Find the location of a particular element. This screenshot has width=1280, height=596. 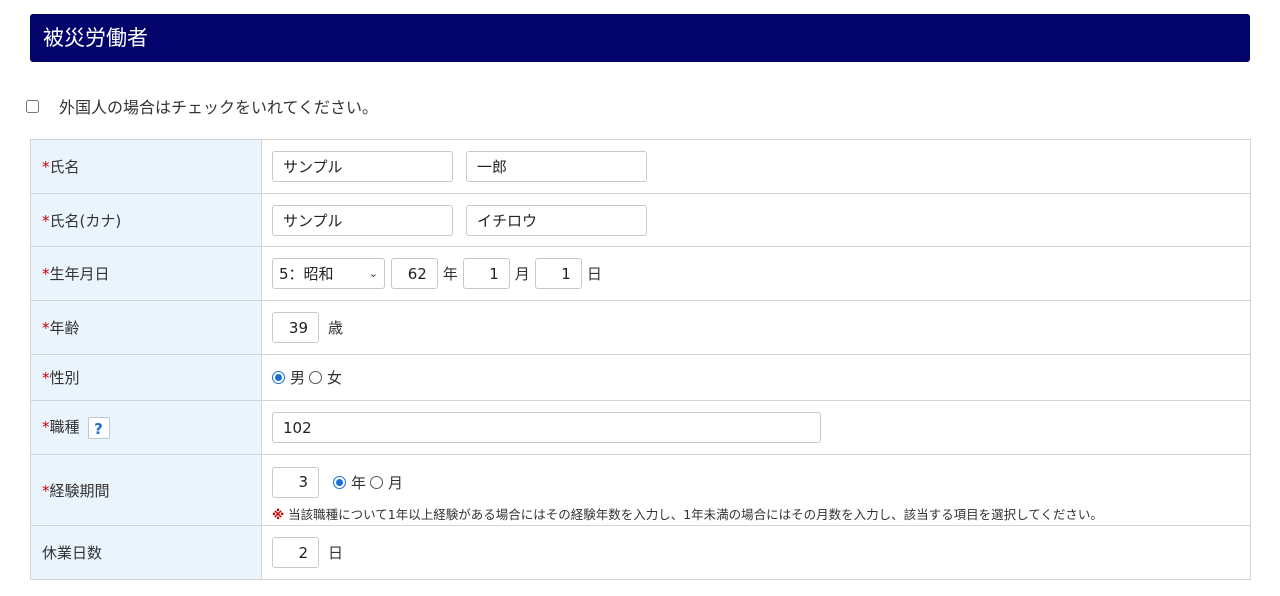

label-text: 職種 is located at coordinates (64, 427).